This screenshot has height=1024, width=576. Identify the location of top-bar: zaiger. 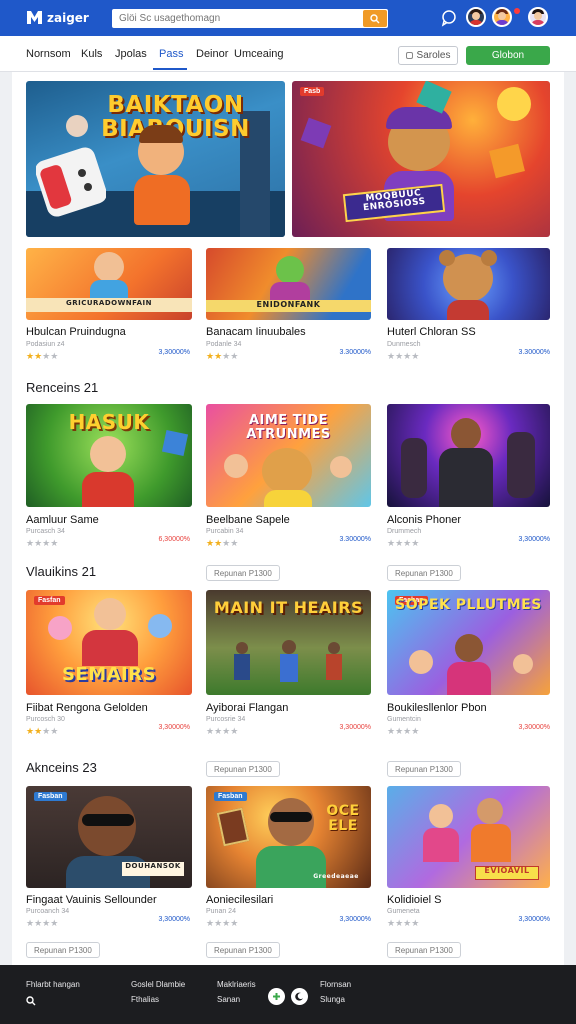
(288, 18).